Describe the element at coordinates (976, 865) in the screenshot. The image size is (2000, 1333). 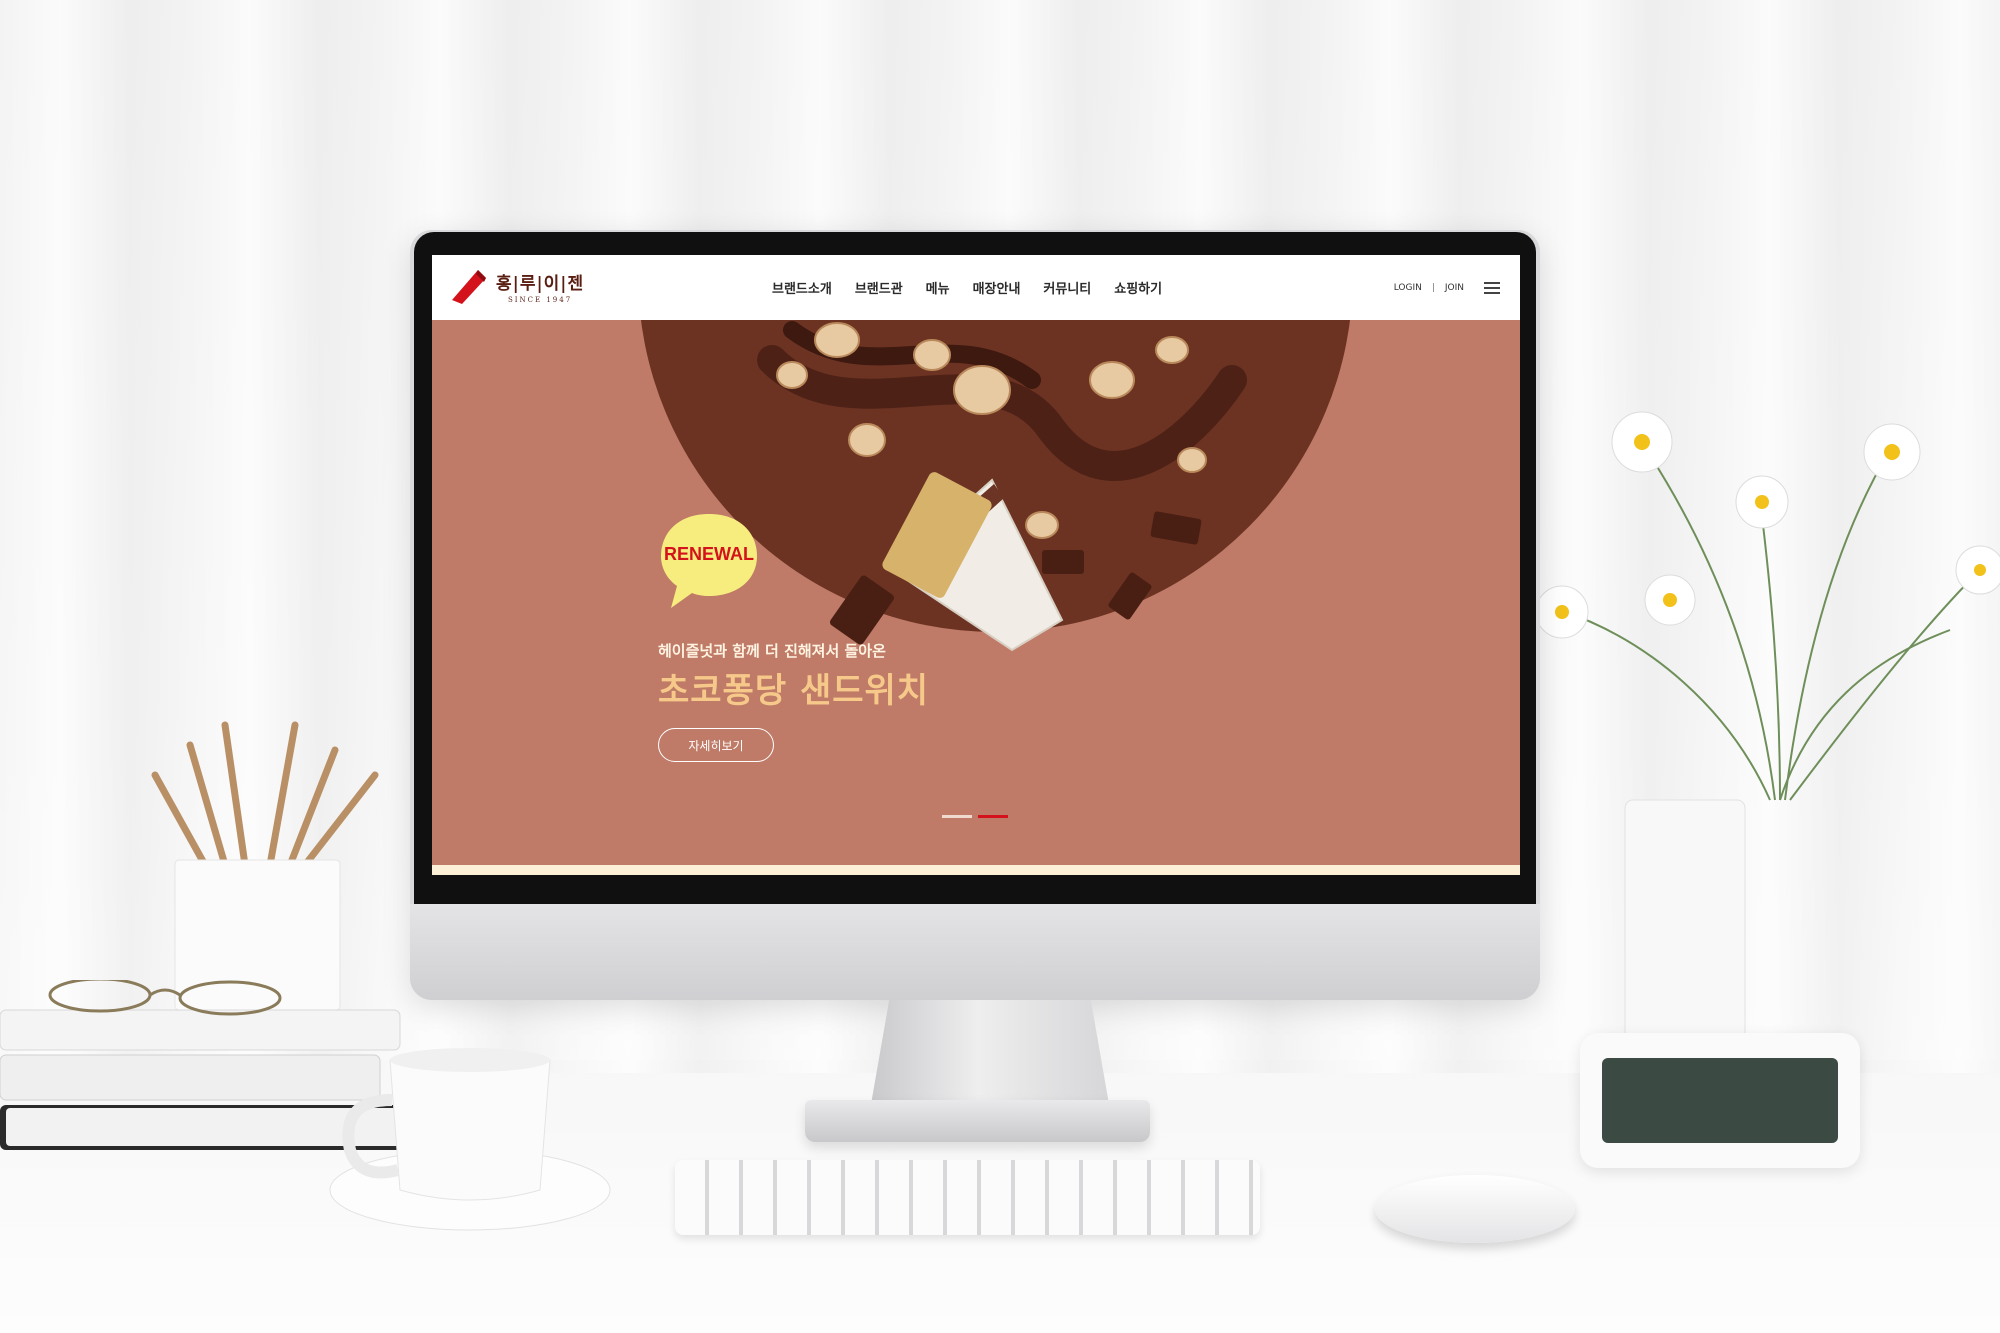
I see `next-section-strip` at that location.